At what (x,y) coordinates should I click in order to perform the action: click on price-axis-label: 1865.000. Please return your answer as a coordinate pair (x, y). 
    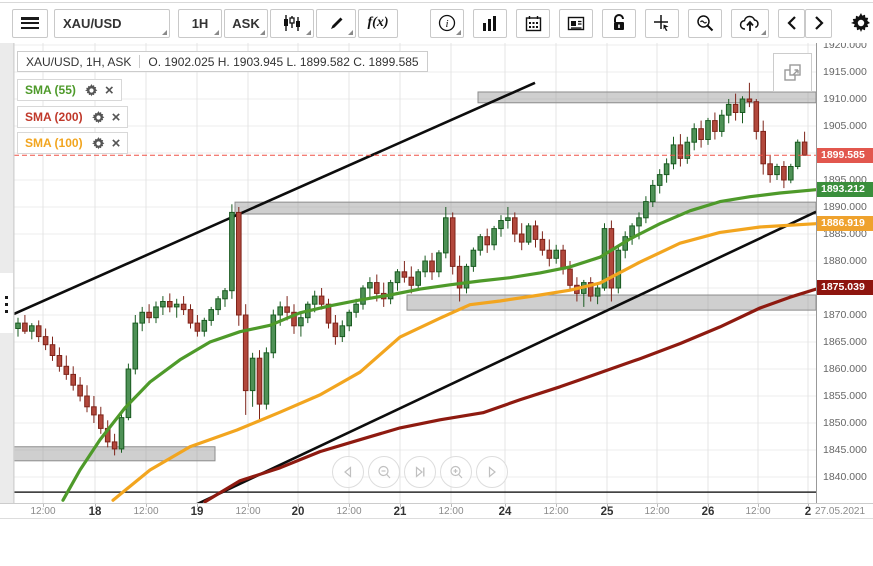
    Looking at the image, I should click on (845, 342).